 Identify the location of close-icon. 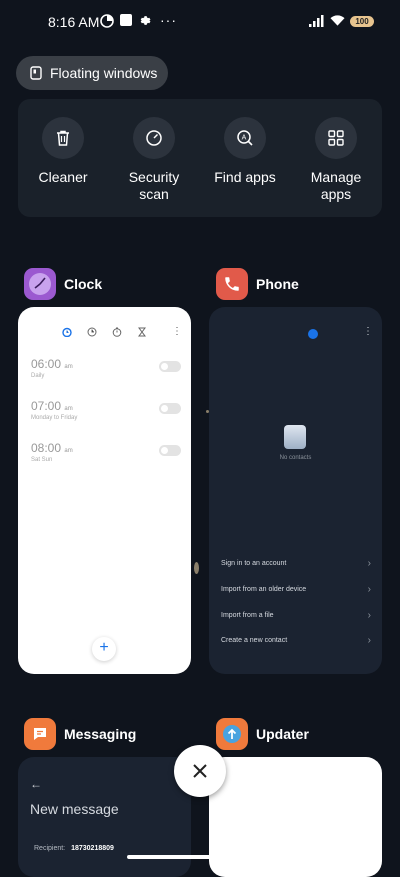
(200, 771).